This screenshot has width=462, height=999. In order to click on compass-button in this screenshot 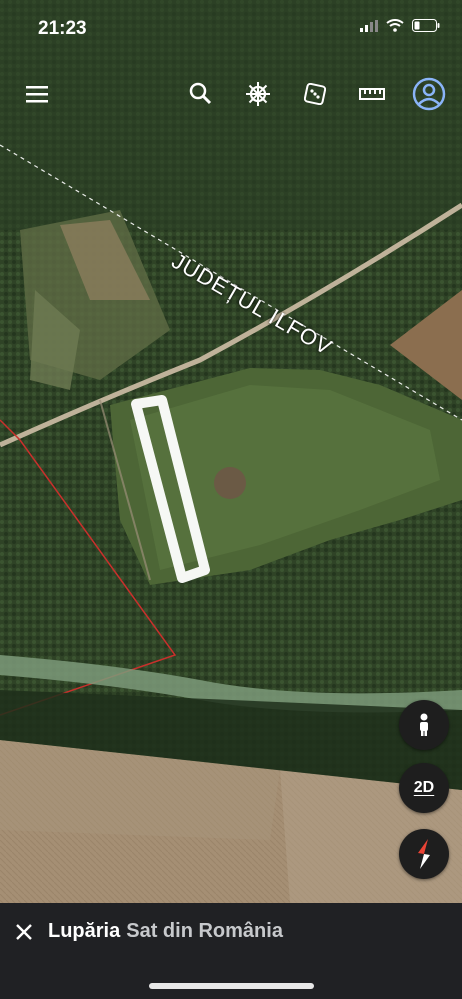, I will do `click(424, 854)`.